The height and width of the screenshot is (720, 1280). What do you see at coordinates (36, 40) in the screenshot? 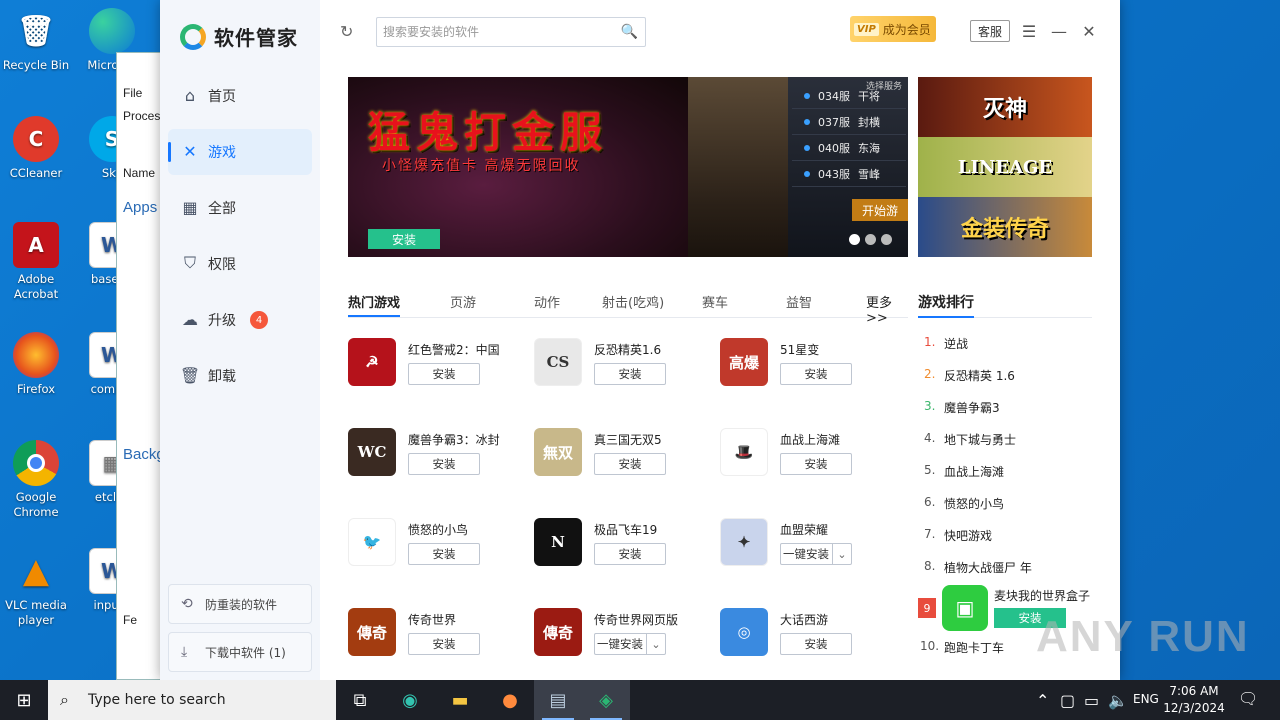
I see `desktop-icon-recycle-bin: 🗑 Recycle Bin` at bounding box center [36, 40].